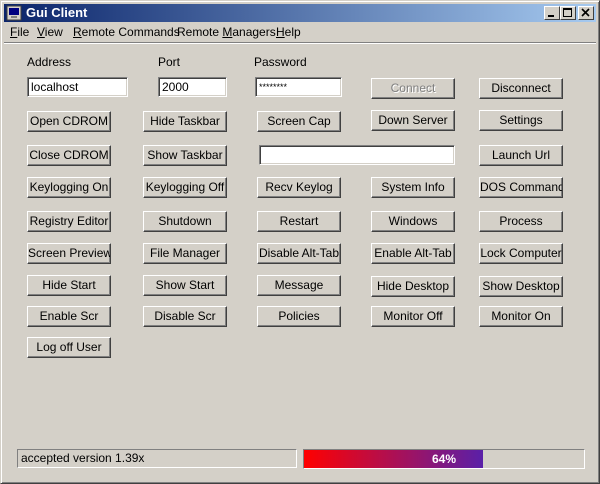  I want to click on address-label: Address, so click(49, 62).